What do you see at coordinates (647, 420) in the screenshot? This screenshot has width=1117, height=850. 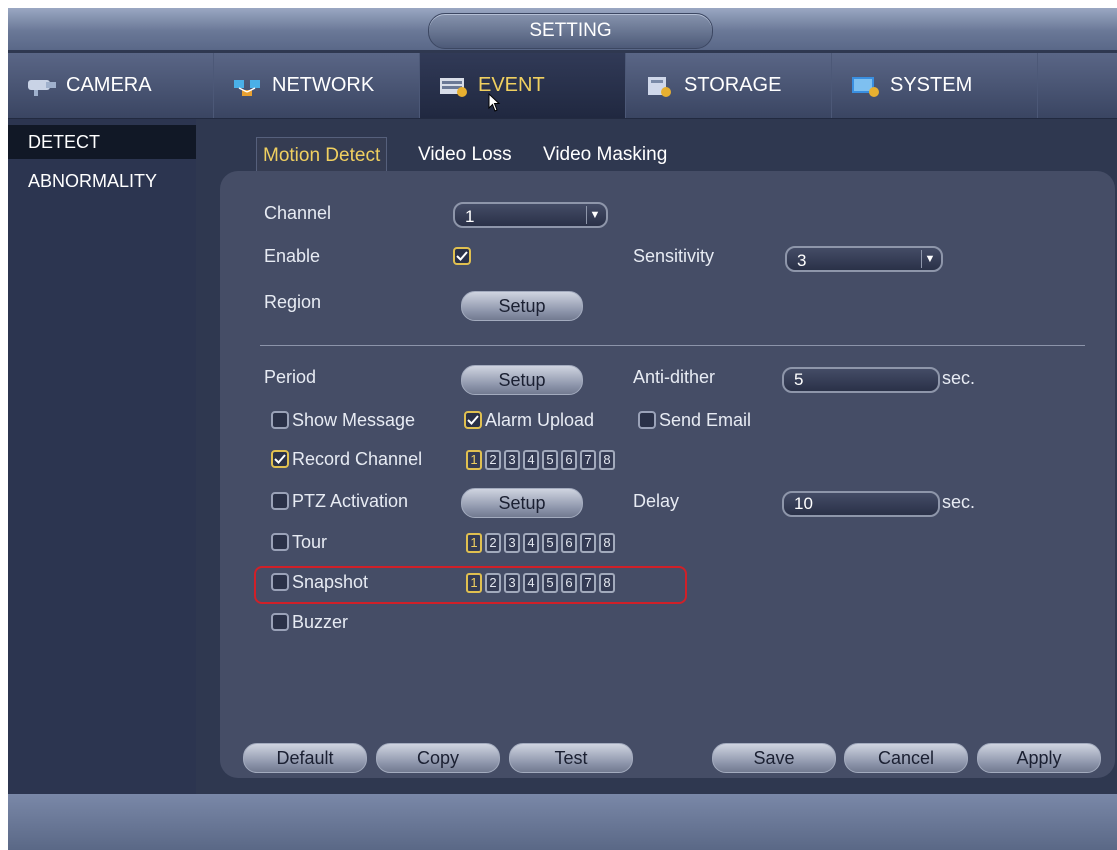 I see `send-email-checkbox` at bounding box center [647, 420].